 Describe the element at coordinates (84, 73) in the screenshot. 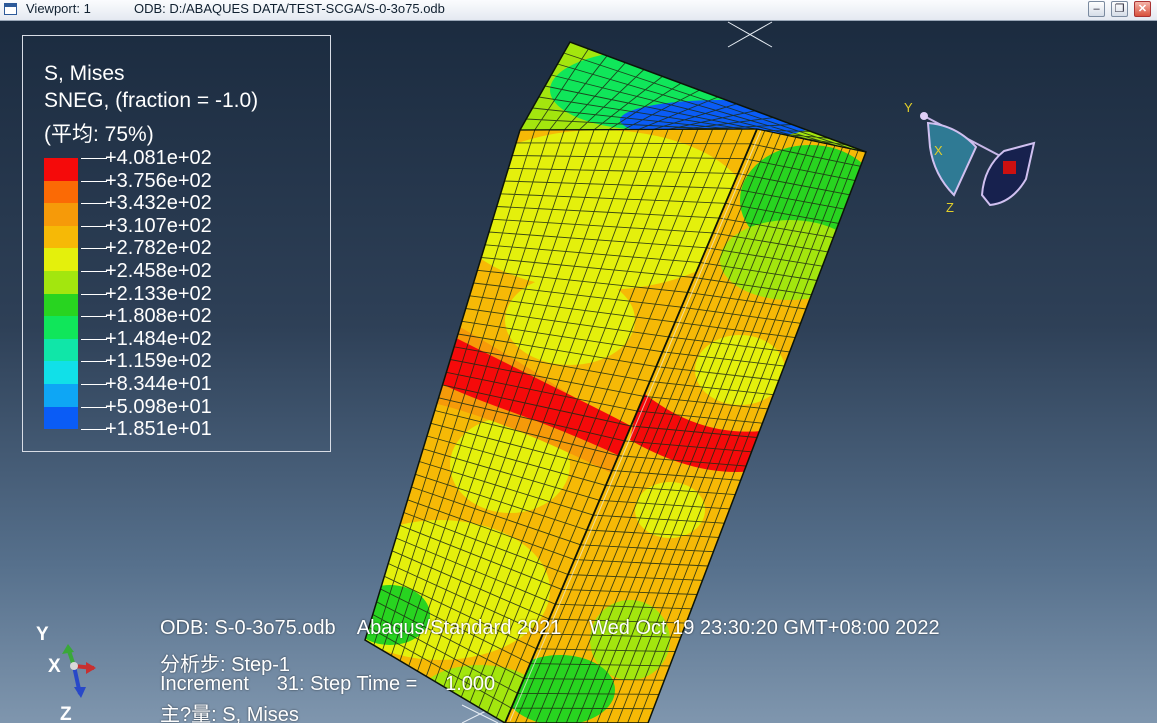

I see `legend-title: S, Mises` at that location.